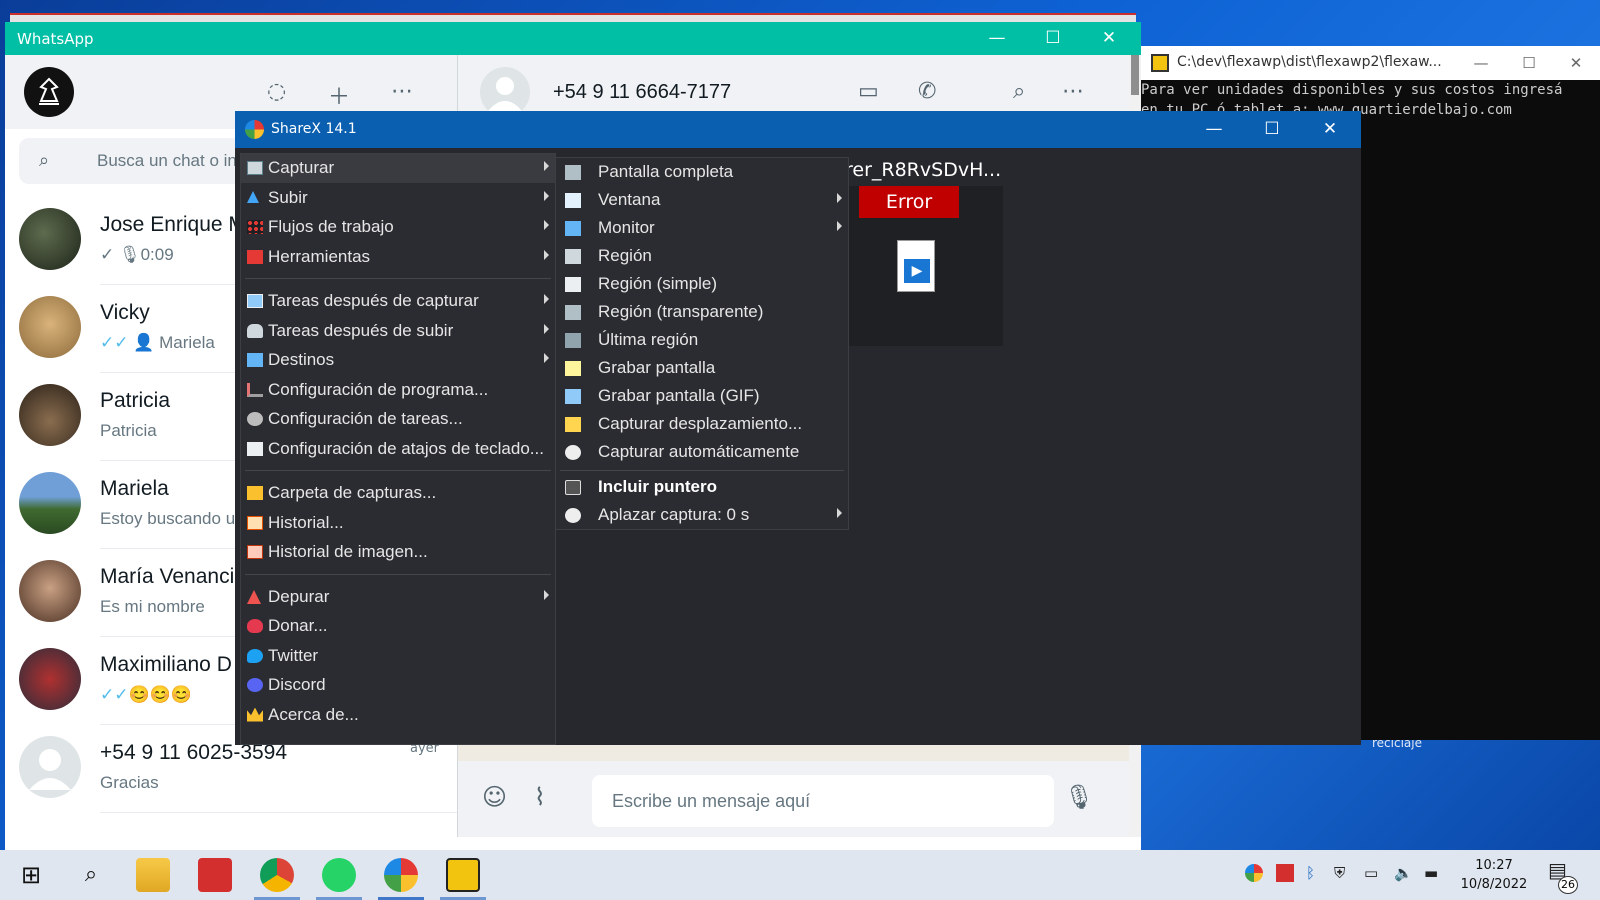  I want to click on chat-preview: Patricia, so click(128, 430).